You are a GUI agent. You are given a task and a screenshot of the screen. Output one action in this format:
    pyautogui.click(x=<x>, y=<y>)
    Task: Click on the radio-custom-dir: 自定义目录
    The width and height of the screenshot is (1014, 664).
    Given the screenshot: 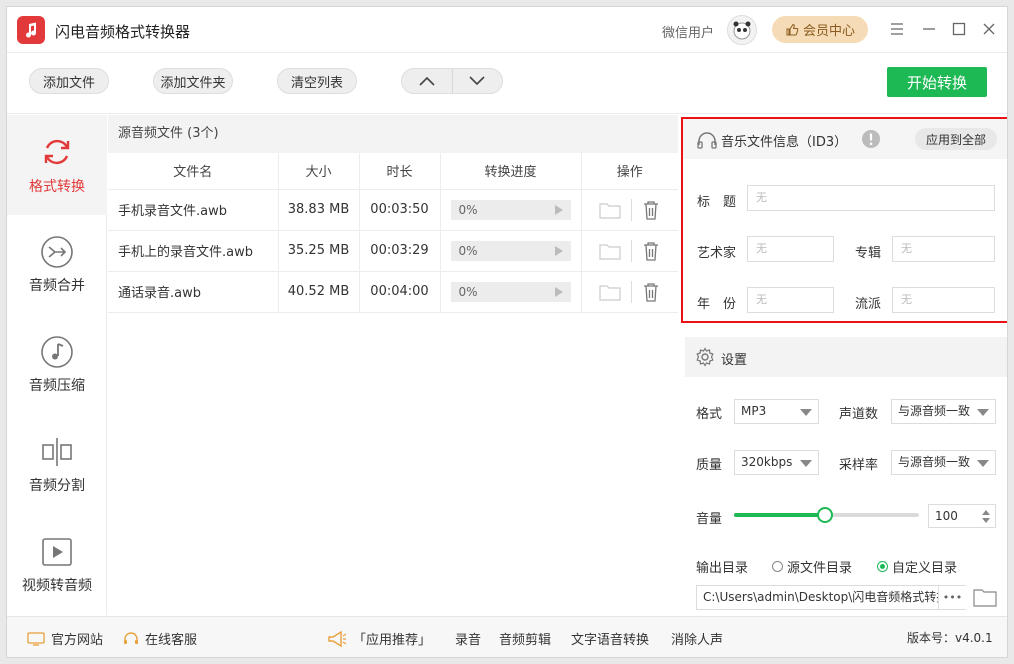 What is the action you would take?
    pyautogui.click(x=917, y=566)
    